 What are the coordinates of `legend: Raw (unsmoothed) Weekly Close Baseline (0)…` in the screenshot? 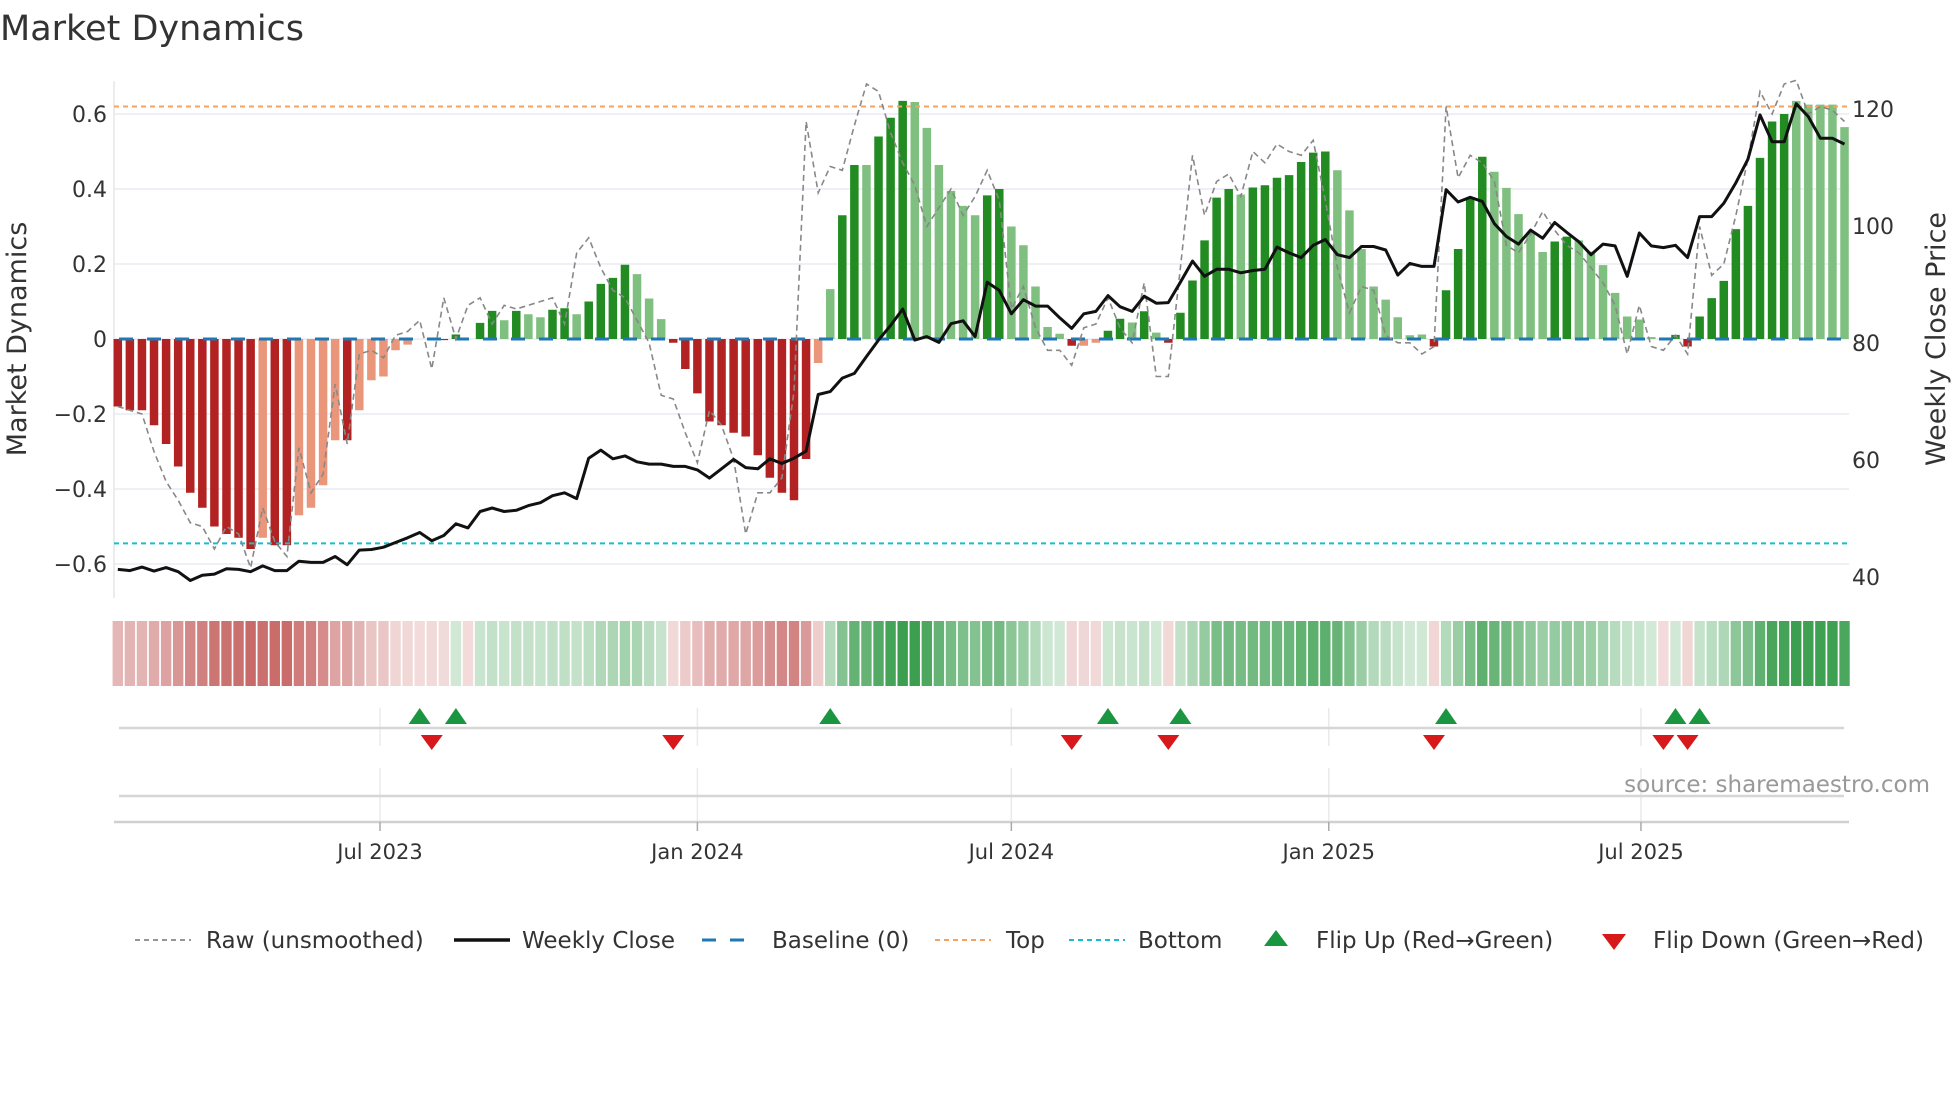 It's located at (1029, 941).